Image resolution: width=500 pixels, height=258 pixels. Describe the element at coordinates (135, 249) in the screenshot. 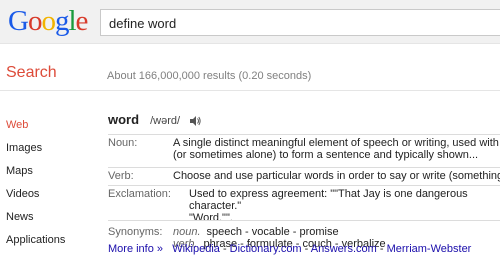

I see `more-info-link: More info »` at that location.